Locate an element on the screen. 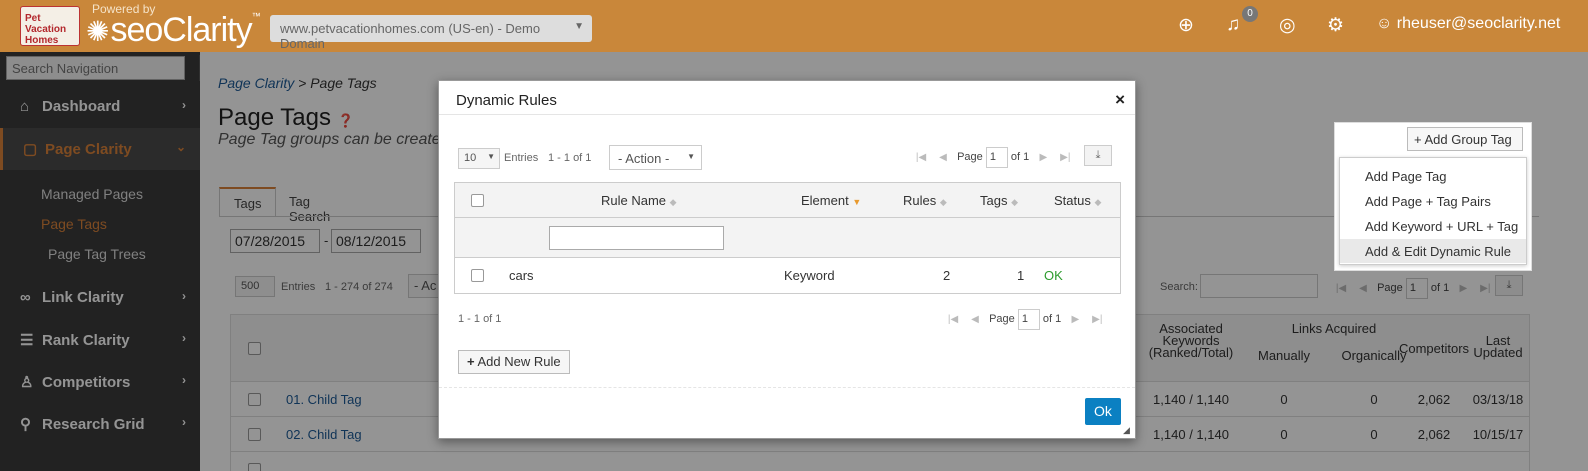 This screenshot has height=471, width=1588. brand-gear-icon: ✺ is located at coordinates (97, 31).